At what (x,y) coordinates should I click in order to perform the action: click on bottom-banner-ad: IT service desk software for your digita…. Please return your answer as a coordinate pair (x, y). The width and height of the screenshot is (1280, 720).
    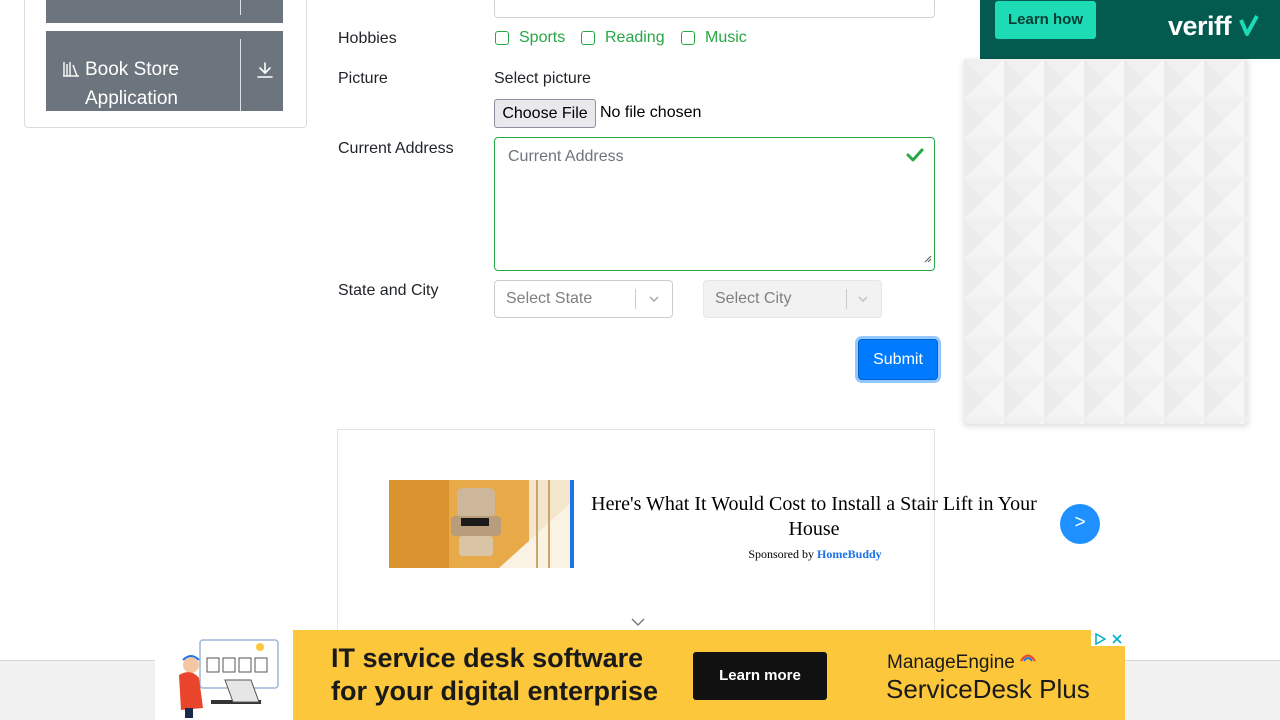
    Looking at the image, I should click on (640, 675).